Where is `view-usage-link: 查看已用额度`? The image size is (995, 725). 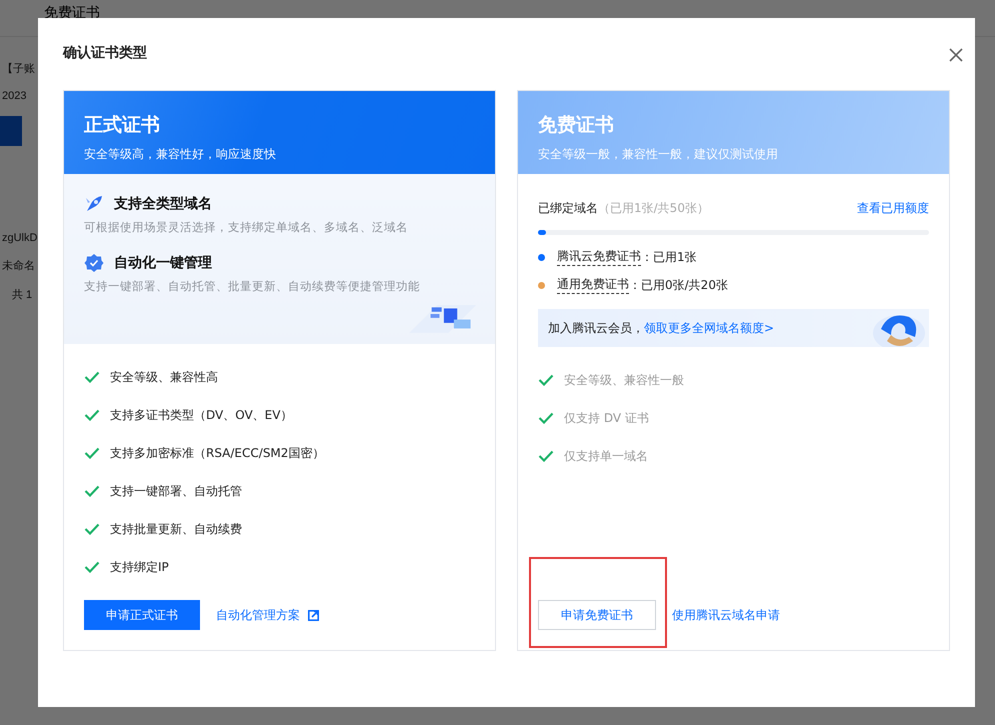
view-usage-link: 查看已用额度 is located at coordinates (893, 208).